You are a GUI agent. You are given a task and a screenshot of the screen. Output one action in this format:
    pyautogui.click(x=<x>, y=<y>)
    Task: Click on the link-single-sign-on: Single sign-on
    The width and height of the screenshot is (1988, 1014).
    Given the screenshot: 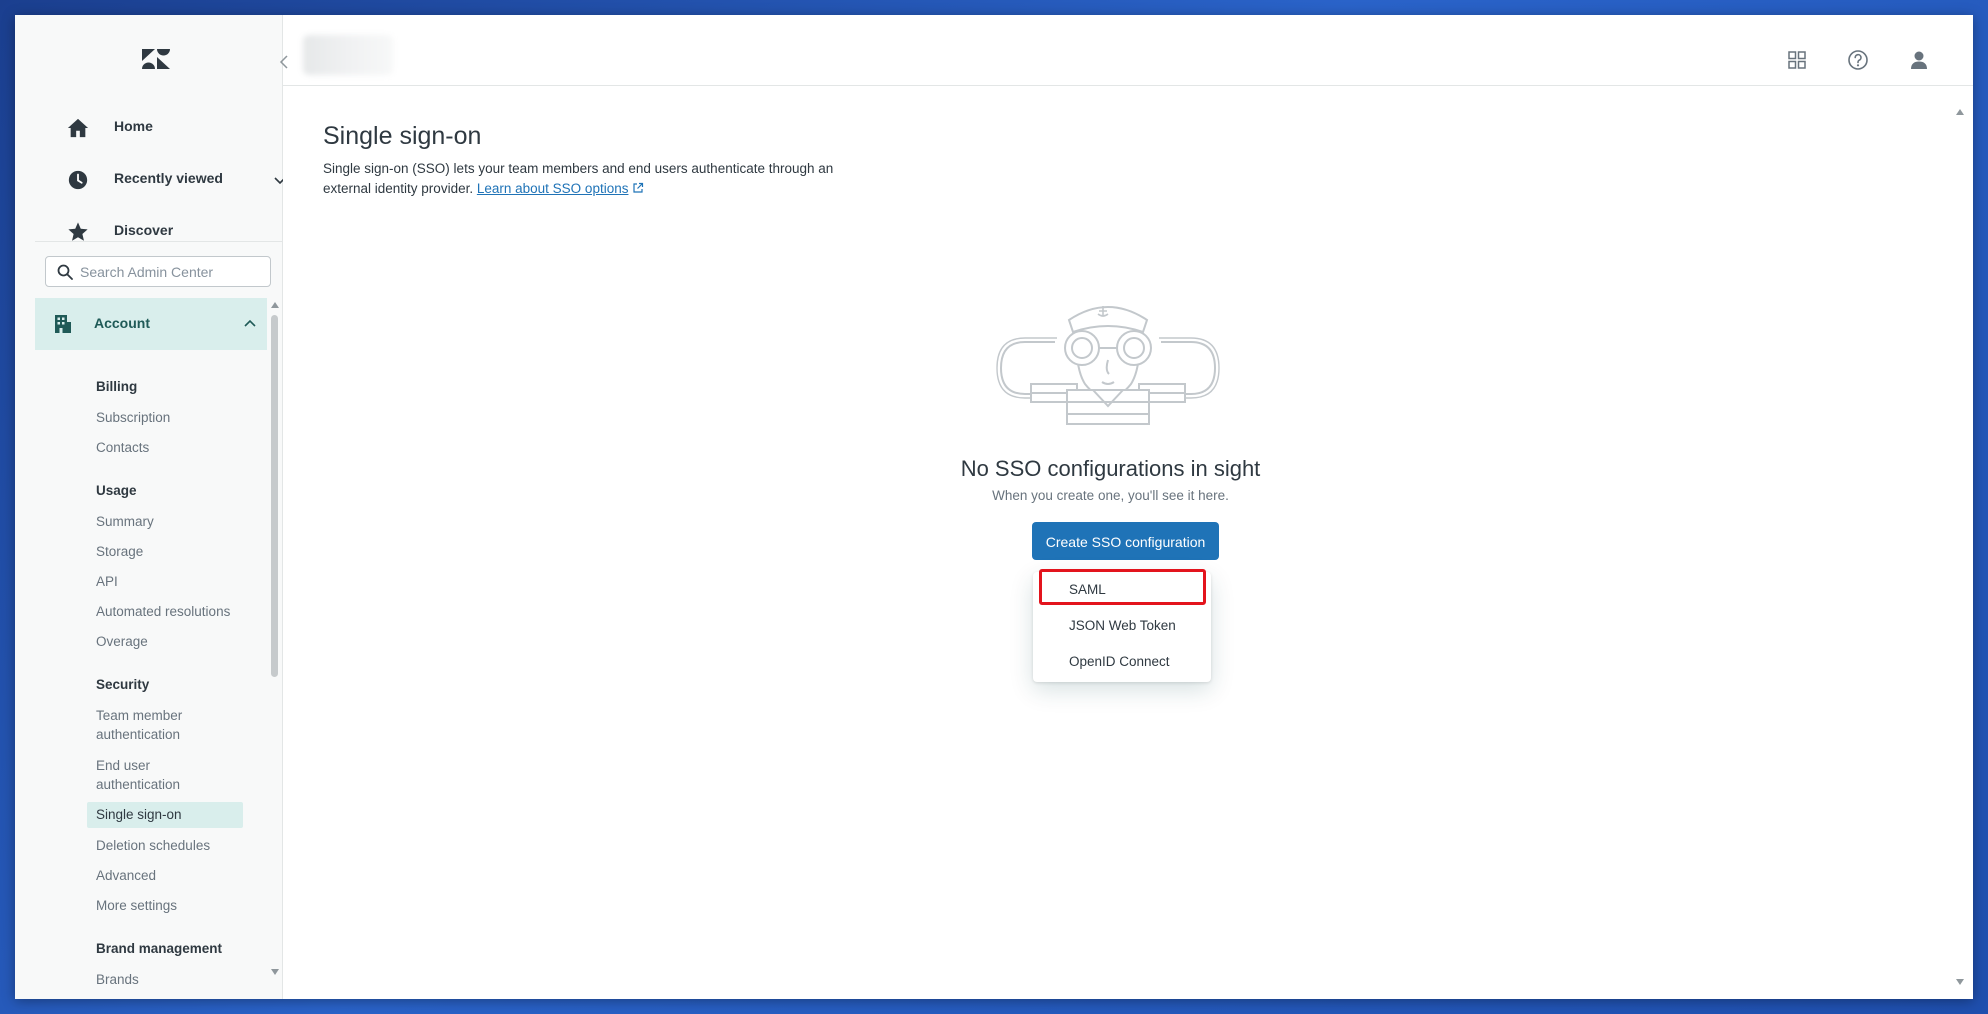 What is the action you would take?
    pyautogui.click(x=165, y=815)
    